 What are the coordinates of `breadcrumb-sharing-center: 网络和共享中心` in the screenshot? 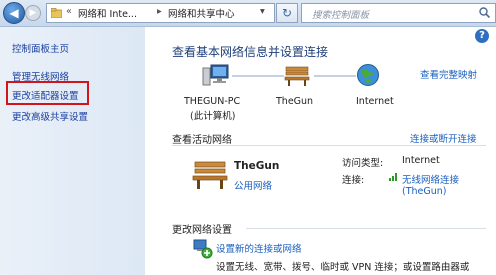 It's located at (201, 13).